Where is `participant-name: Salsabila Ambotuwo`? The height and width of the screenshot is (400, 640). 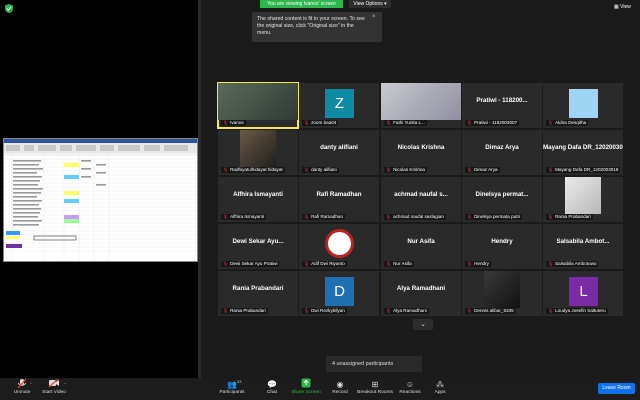
participant-name: Salsabila Ambotuwo is located at coordinates (576, 263).